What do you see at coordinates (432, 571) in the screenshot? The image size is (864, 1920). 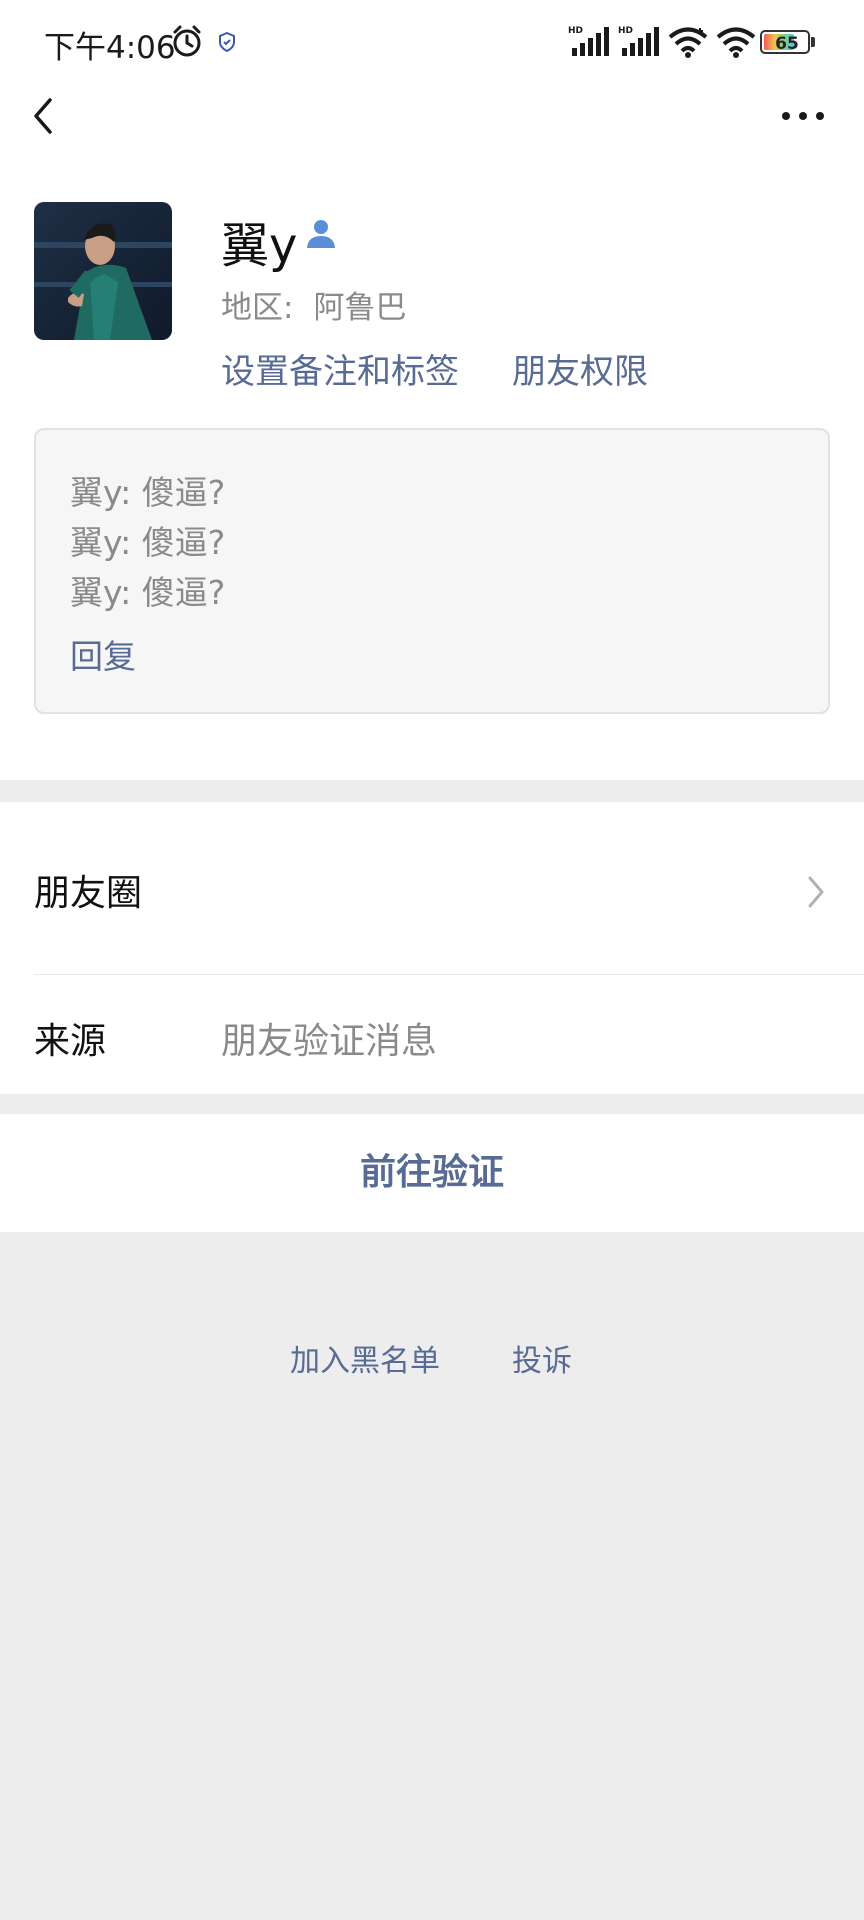 I see `verification-message-card: 翼y: 傻逼? 翼y: 傻逼? 翼y: 傻逼? 回复` at bounding box center [432, 571].